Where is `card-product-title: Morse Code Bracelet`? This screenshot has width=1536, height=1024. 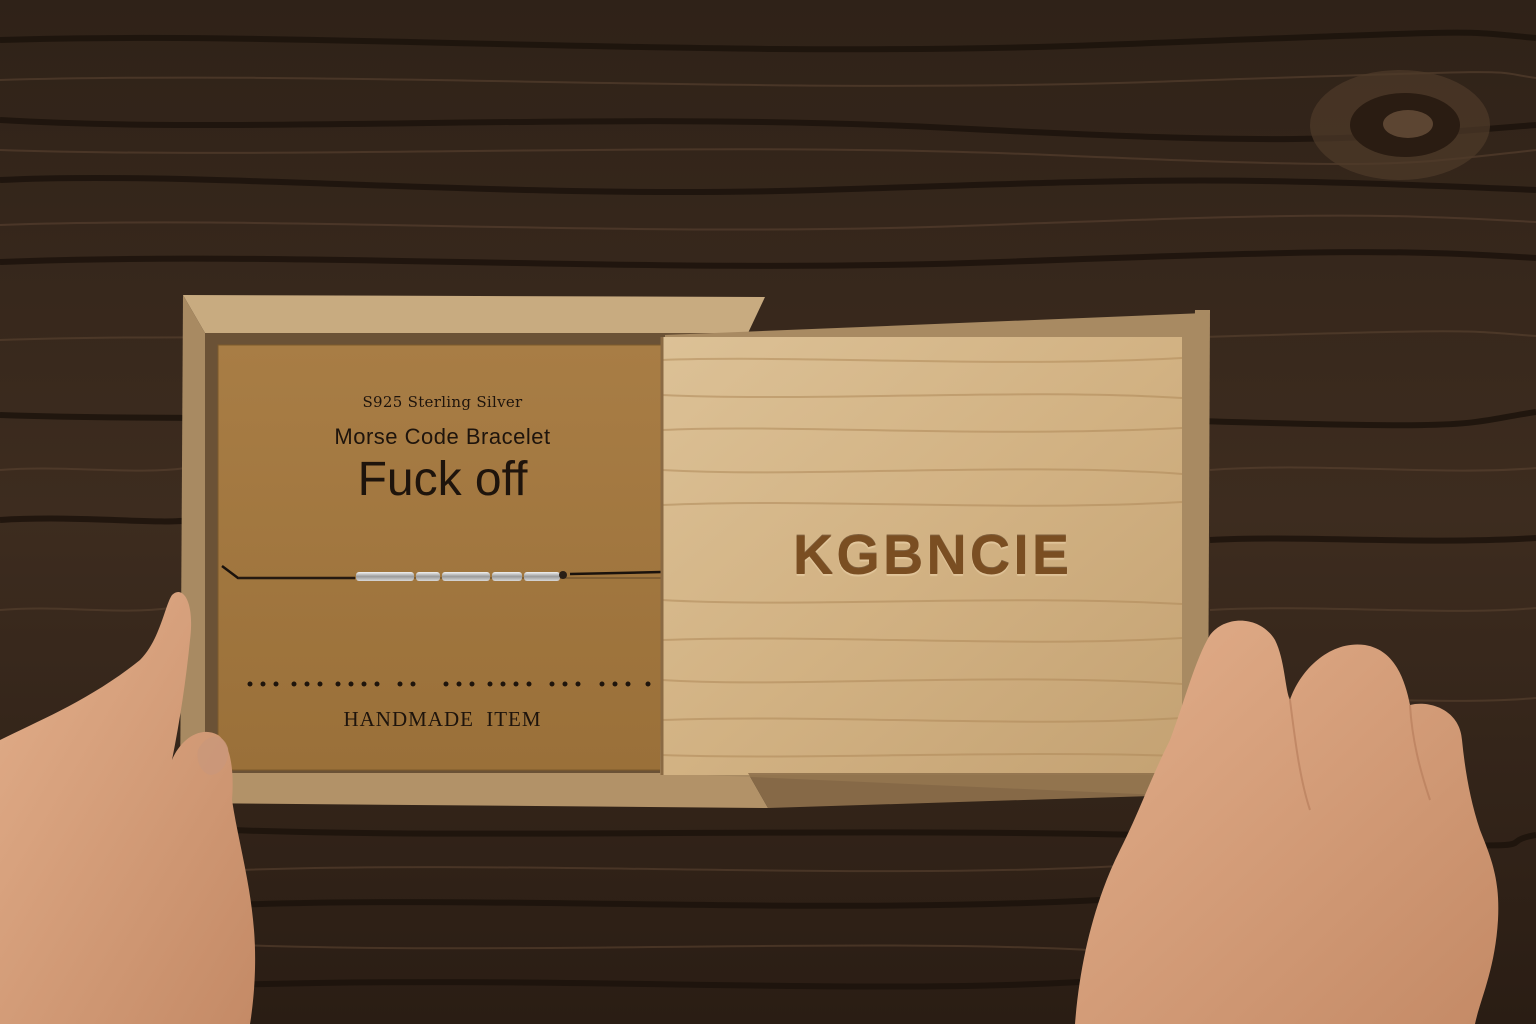 card-product-title: Morse Code Bracelet is located at coordinates (442, 436).